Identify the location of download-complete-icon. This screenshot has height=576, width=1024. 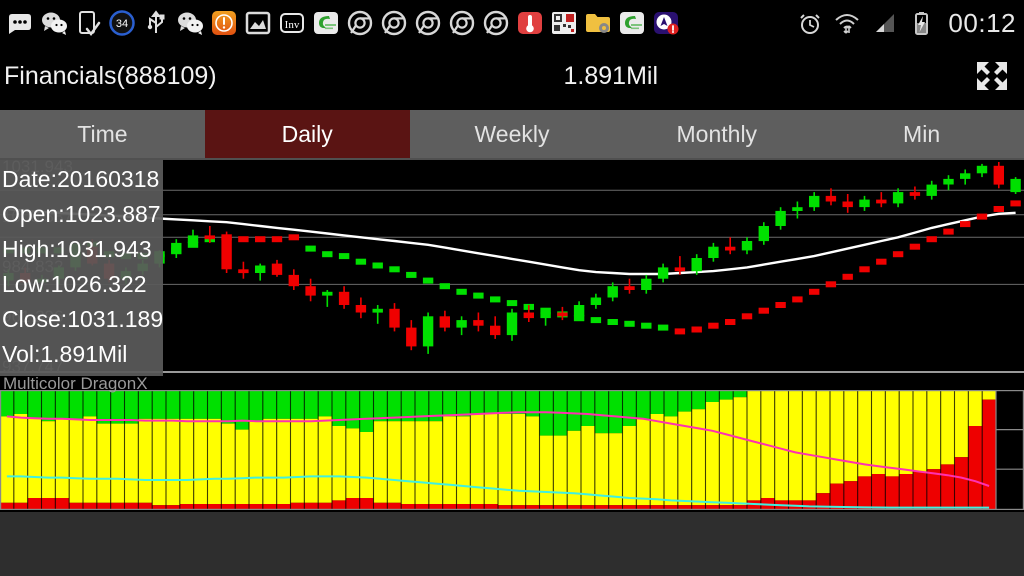
(88, 23).